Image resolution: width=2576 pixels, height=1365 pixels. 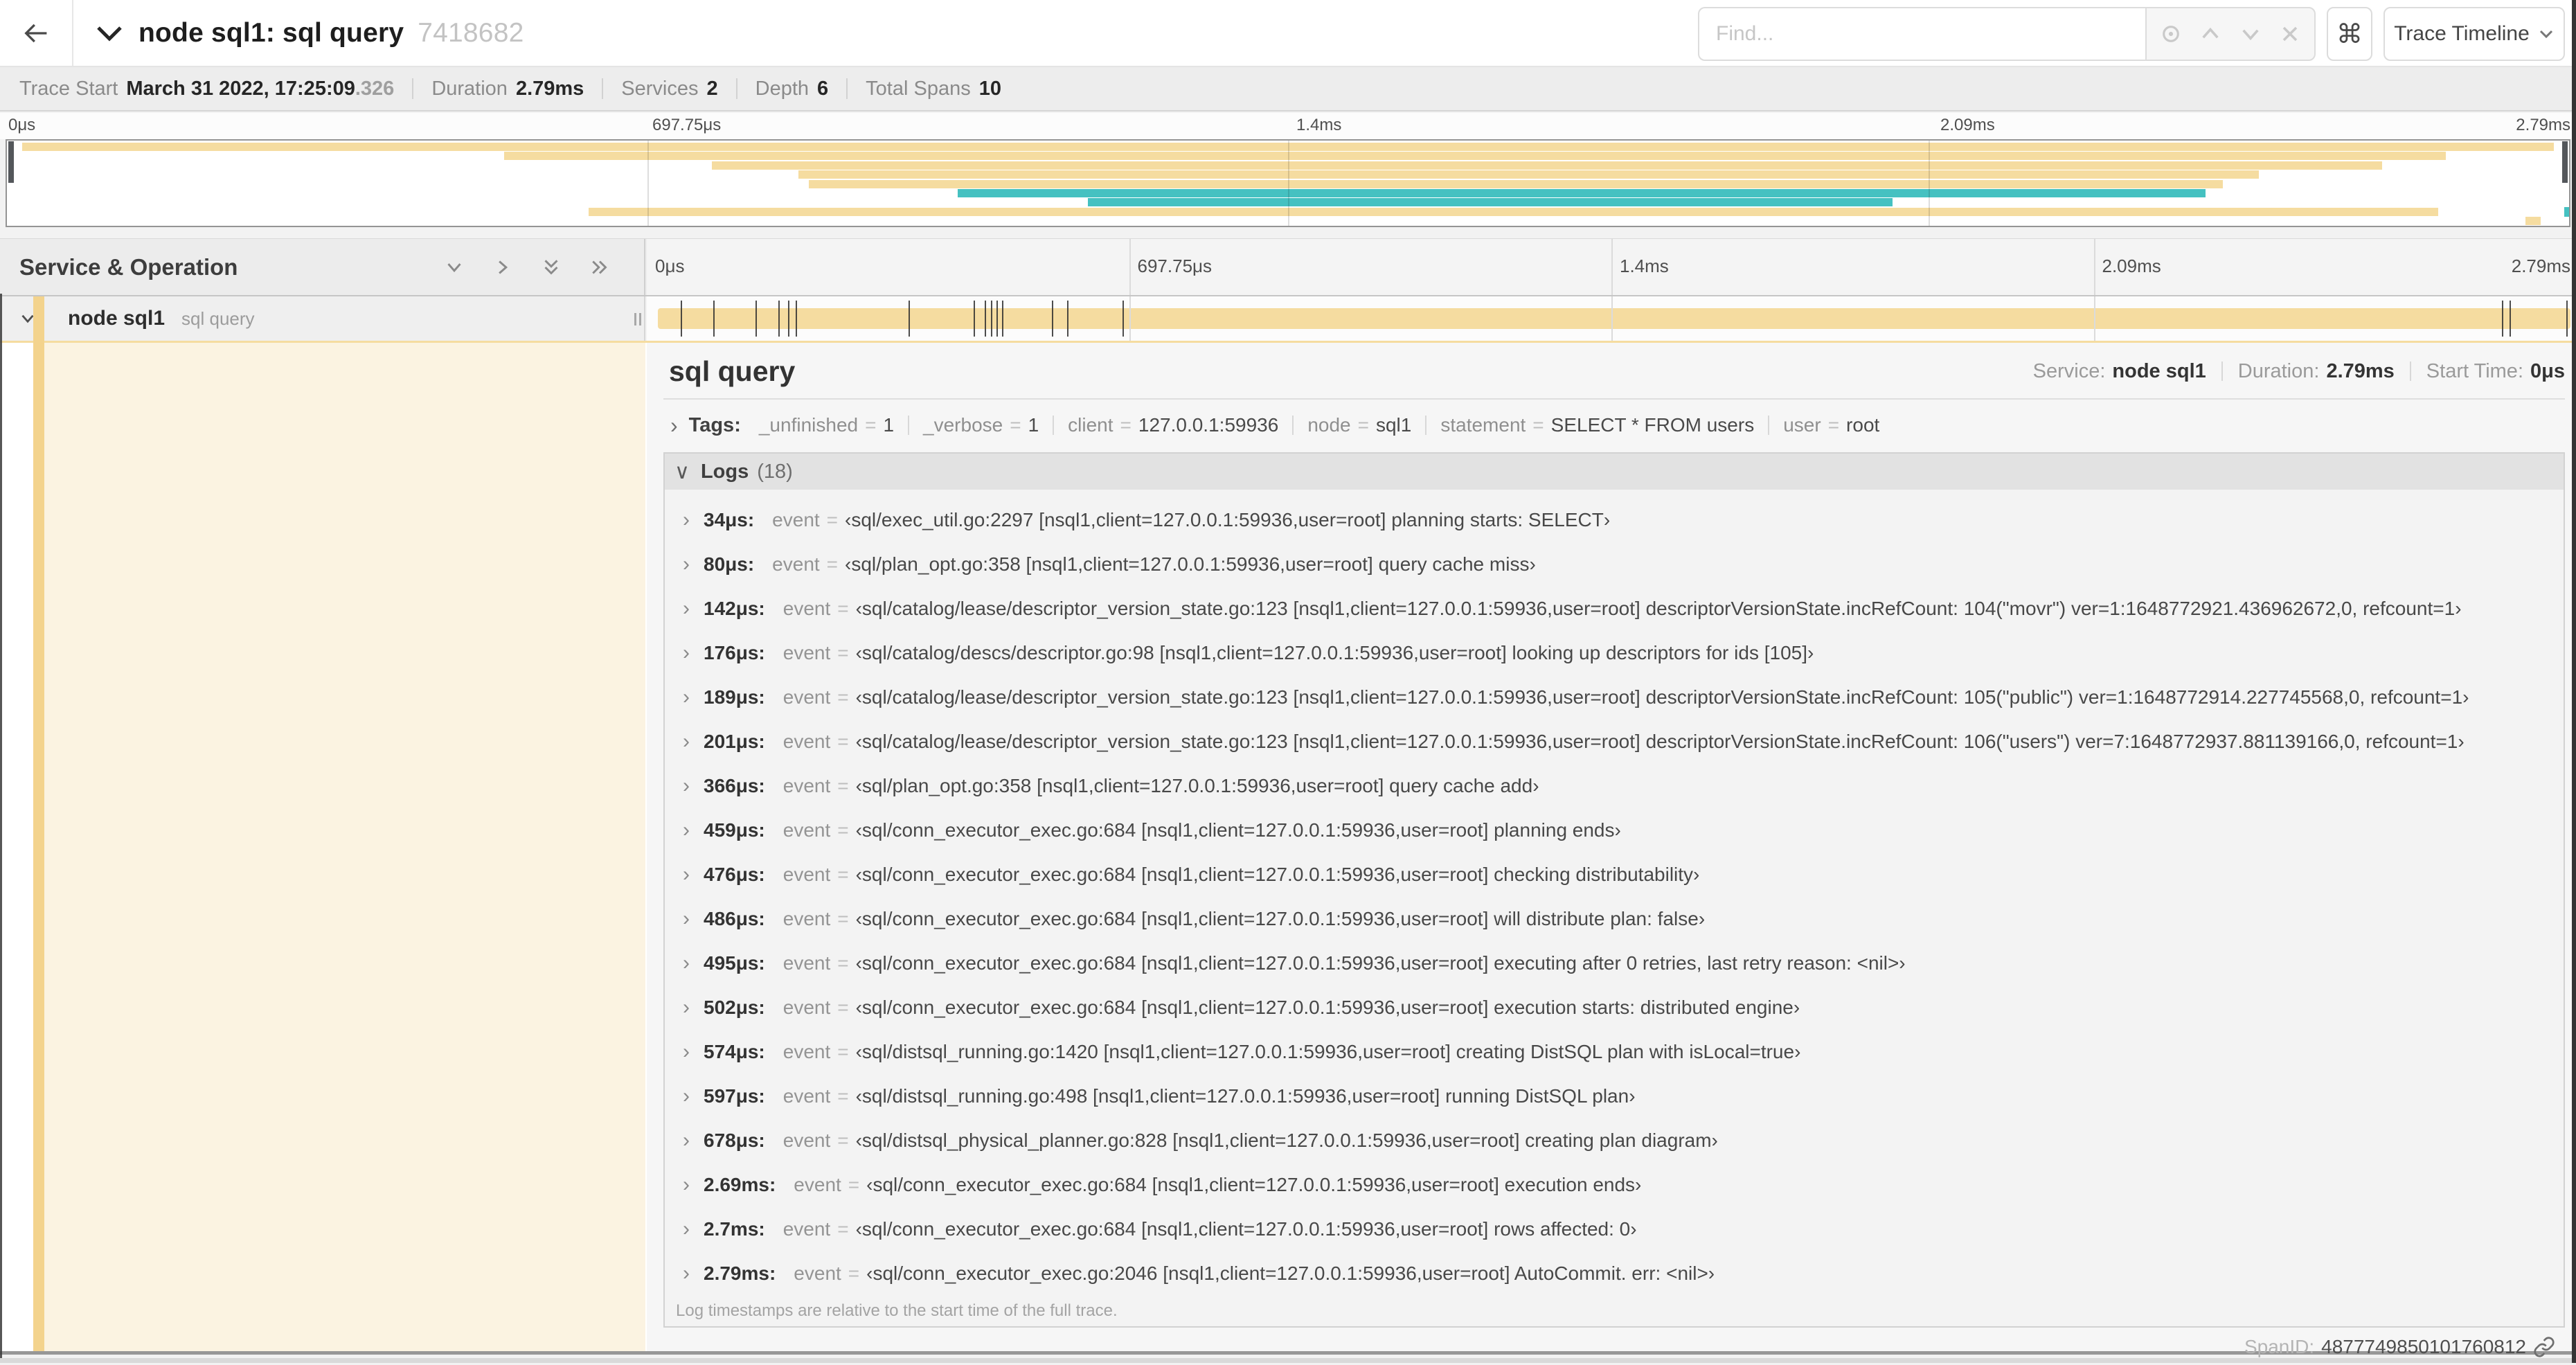 I want to click on find-input, so click(x=1922, y=34).